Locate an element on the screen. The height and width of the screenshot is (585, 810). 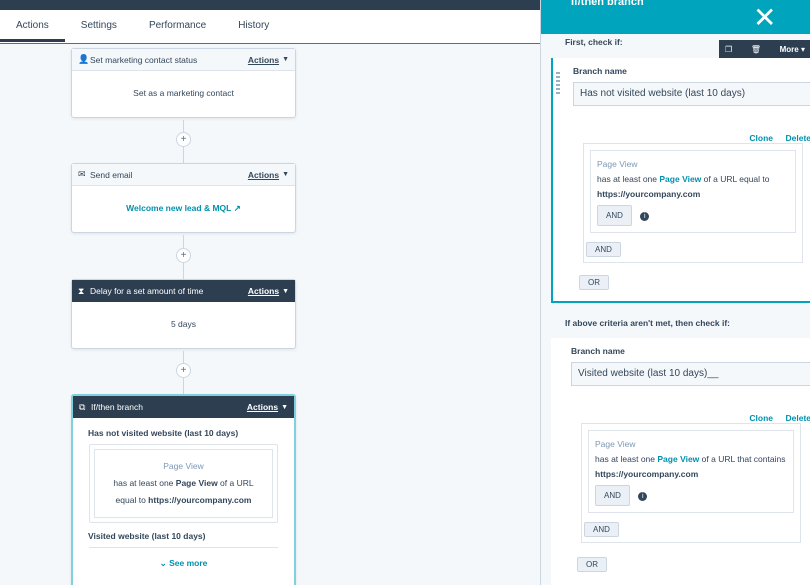
card-header: 👤 Set marketing contact status Actions ▼ is located at coordinates (183, 60).